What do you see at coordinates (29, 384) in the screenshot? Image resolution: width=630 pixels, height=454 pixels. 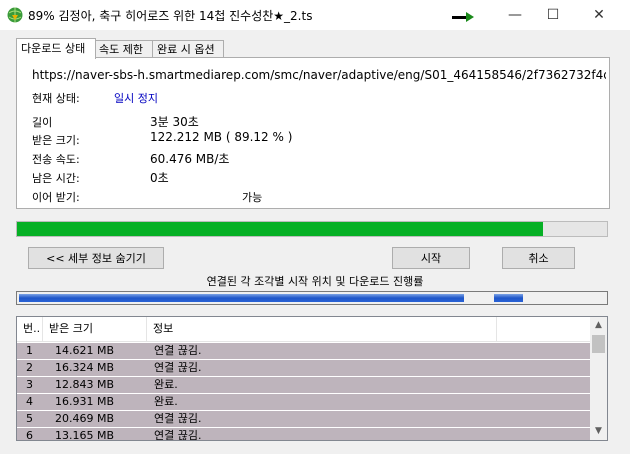 I see `row-number: 3` at bounding box center [29, 384].